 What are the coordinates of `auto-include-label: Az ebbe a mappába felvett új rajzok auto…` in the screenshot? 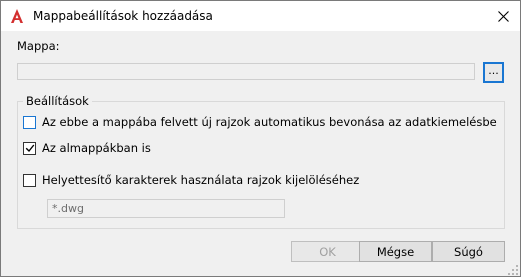 It's located at (269, 122).